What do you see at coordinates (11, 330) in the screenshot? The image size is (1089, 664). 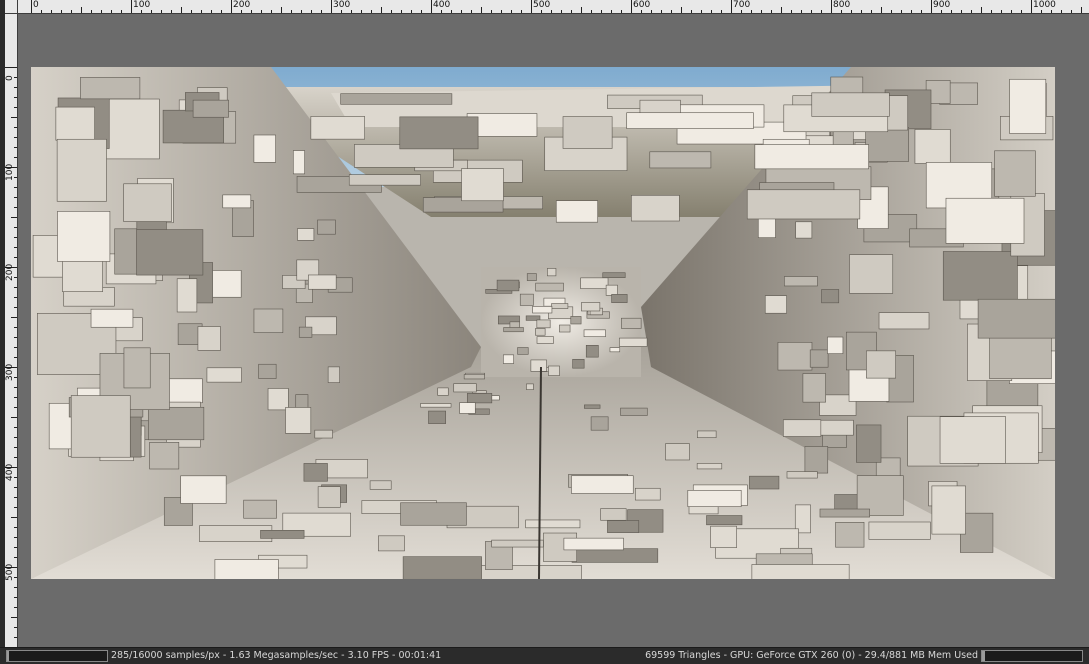 I see `vertical-ruler: 0 100 200 300 400 500` at bounding box center [11, 330].